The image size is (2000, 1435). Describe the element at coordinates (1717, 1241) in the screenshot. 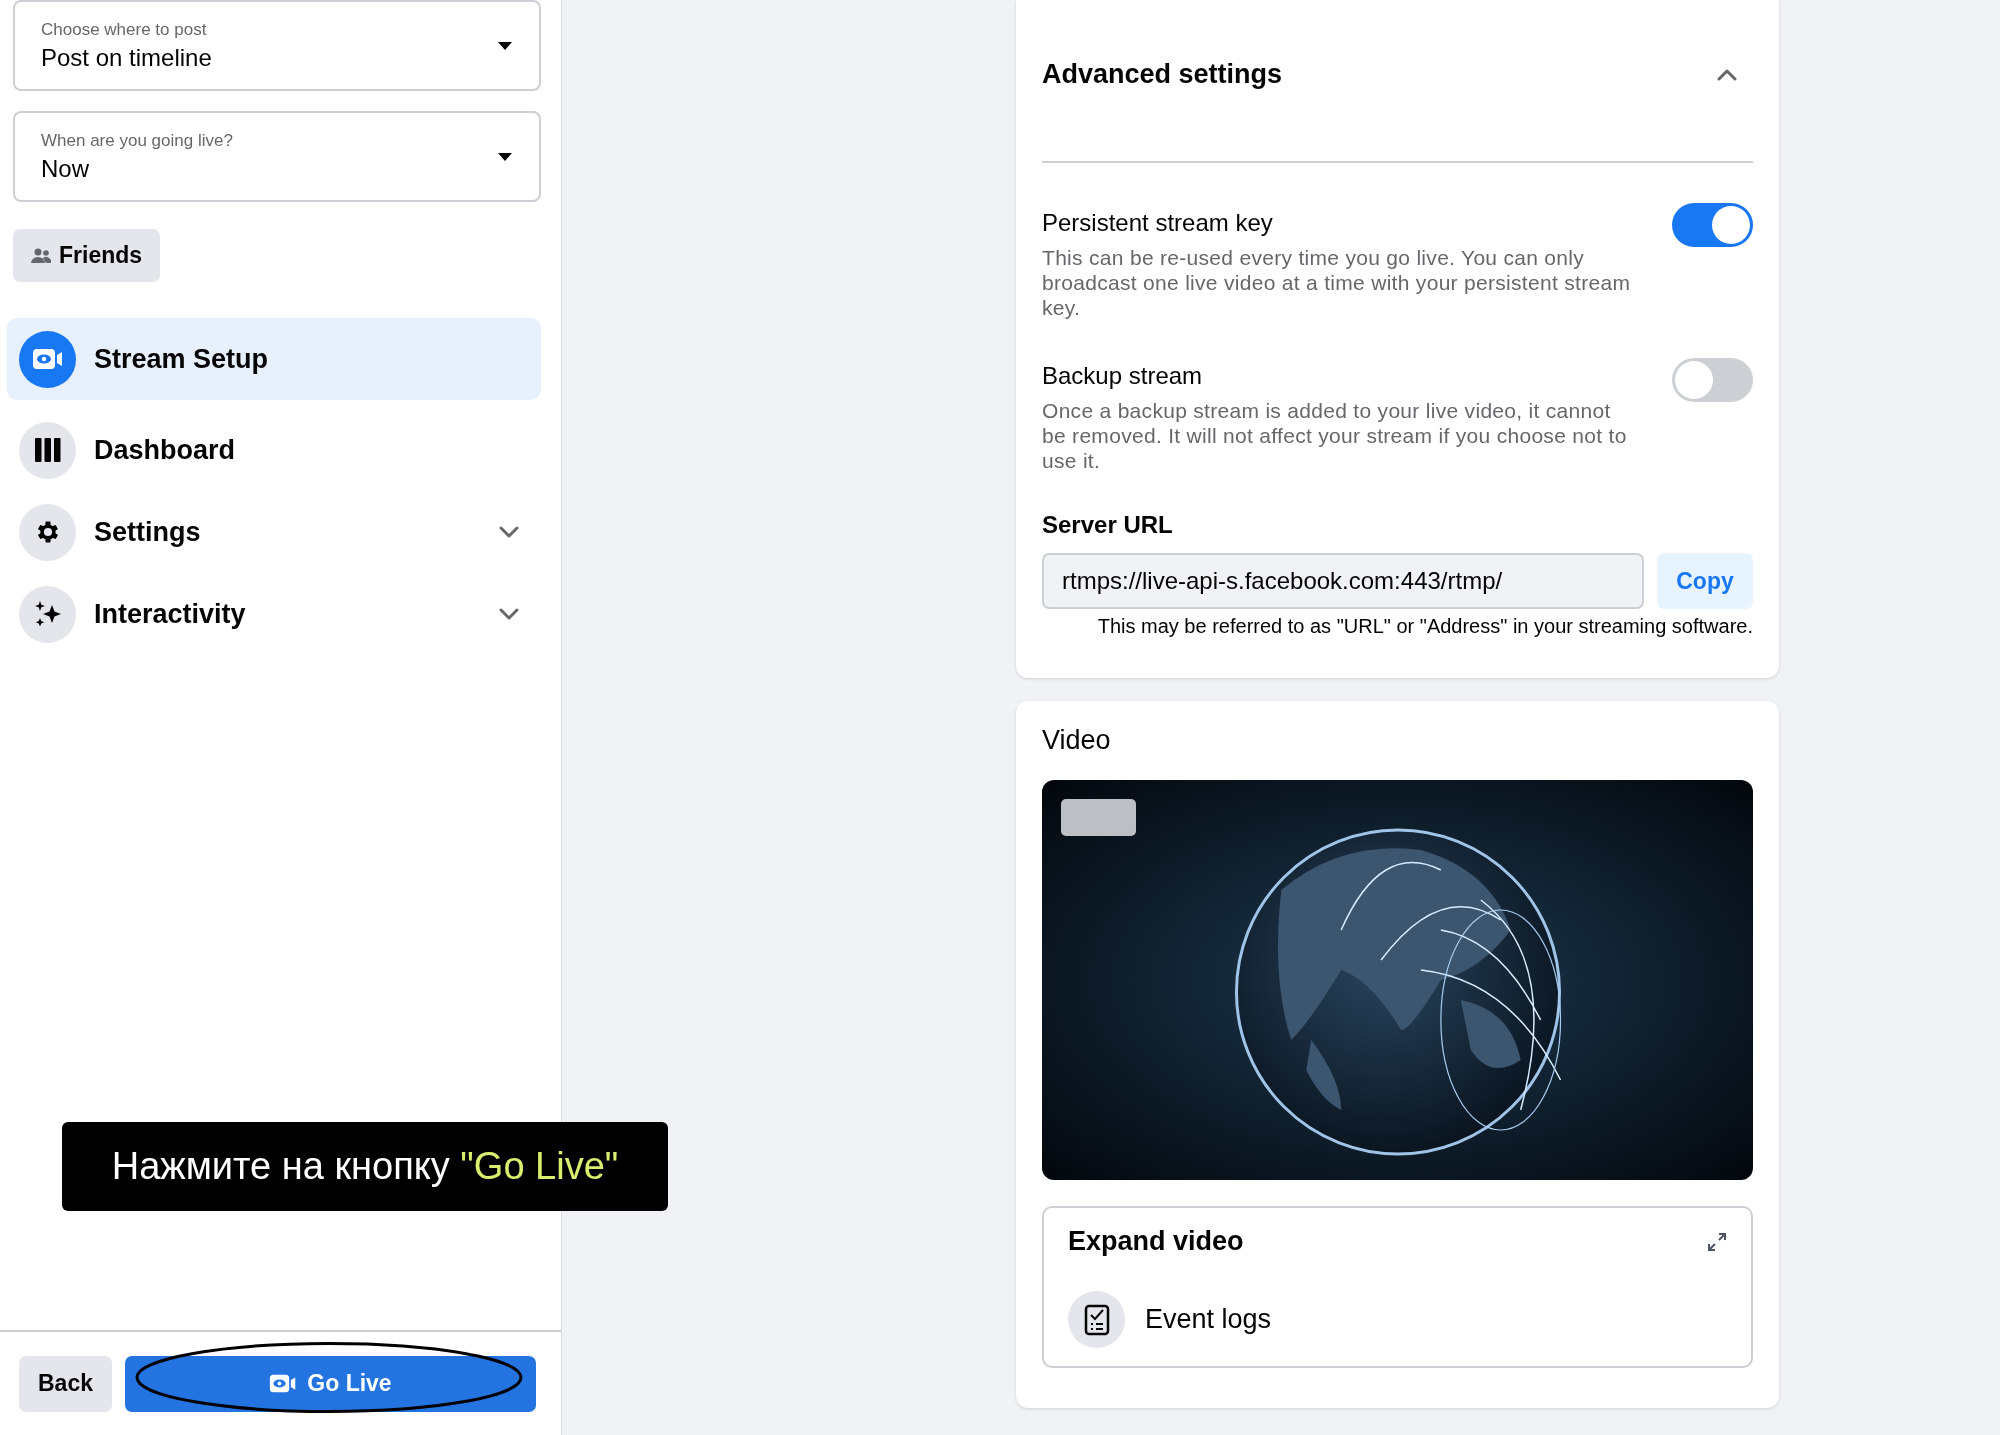

I see `expand-icon` at that location.